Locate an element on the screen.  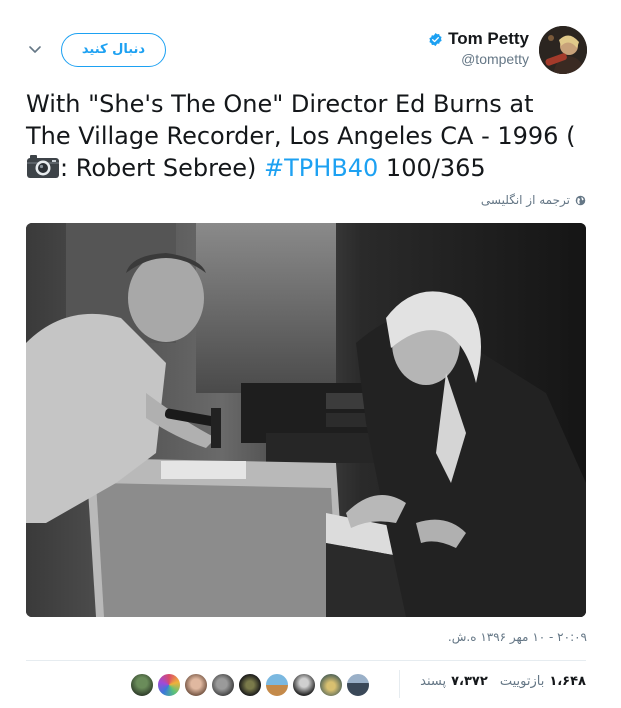
avatar-image is located at coordinates (563, 50).